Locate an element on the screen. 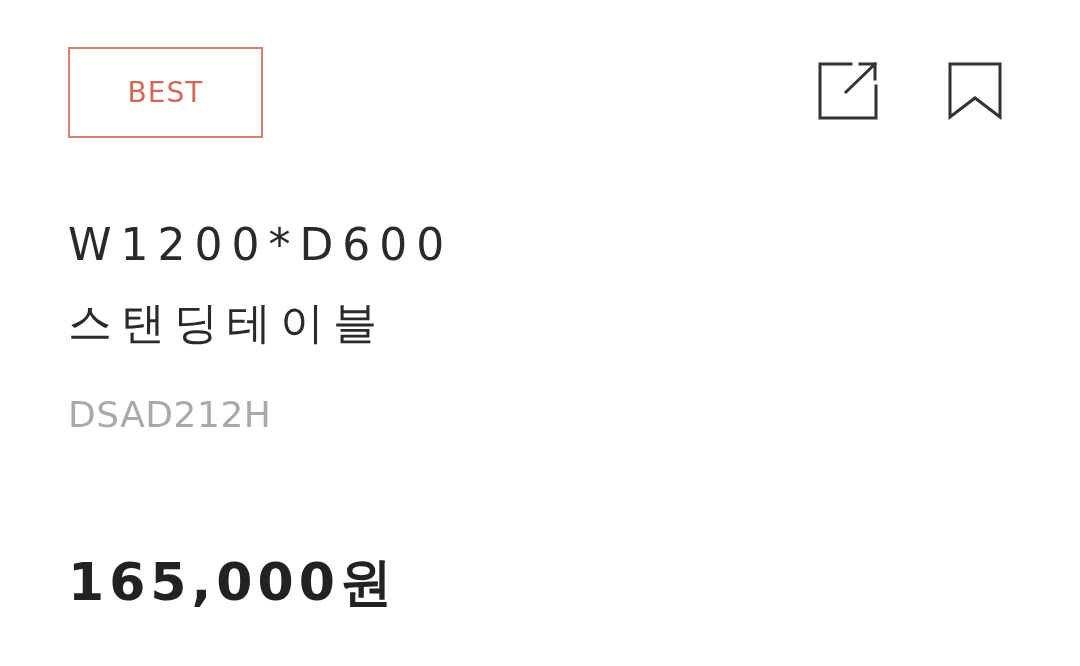 This screenshot has height=666, width=1080. product-code: DSAD212H is located at coordinates (170, 415).